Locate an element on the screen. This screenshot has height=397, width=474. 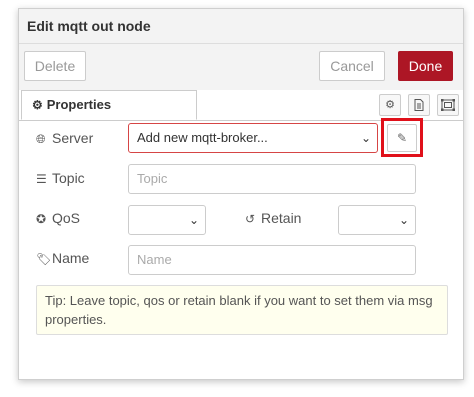
topic-label: ☰ Topic is located at coordinates (60, 178).